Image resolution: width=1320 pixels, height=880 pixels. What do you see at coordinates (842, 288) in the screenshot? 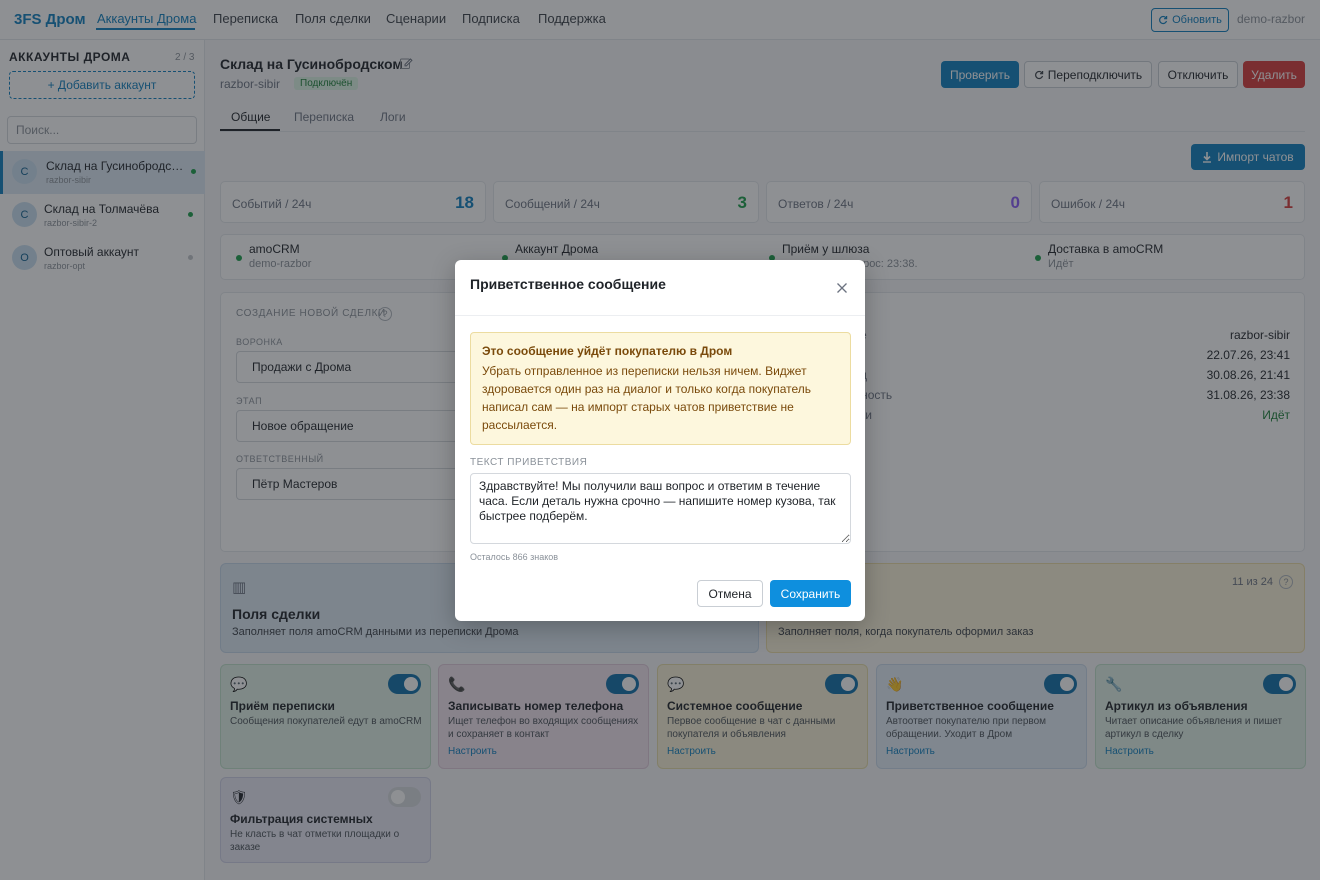
I see `close-icon` at bounding box center [842, 288].